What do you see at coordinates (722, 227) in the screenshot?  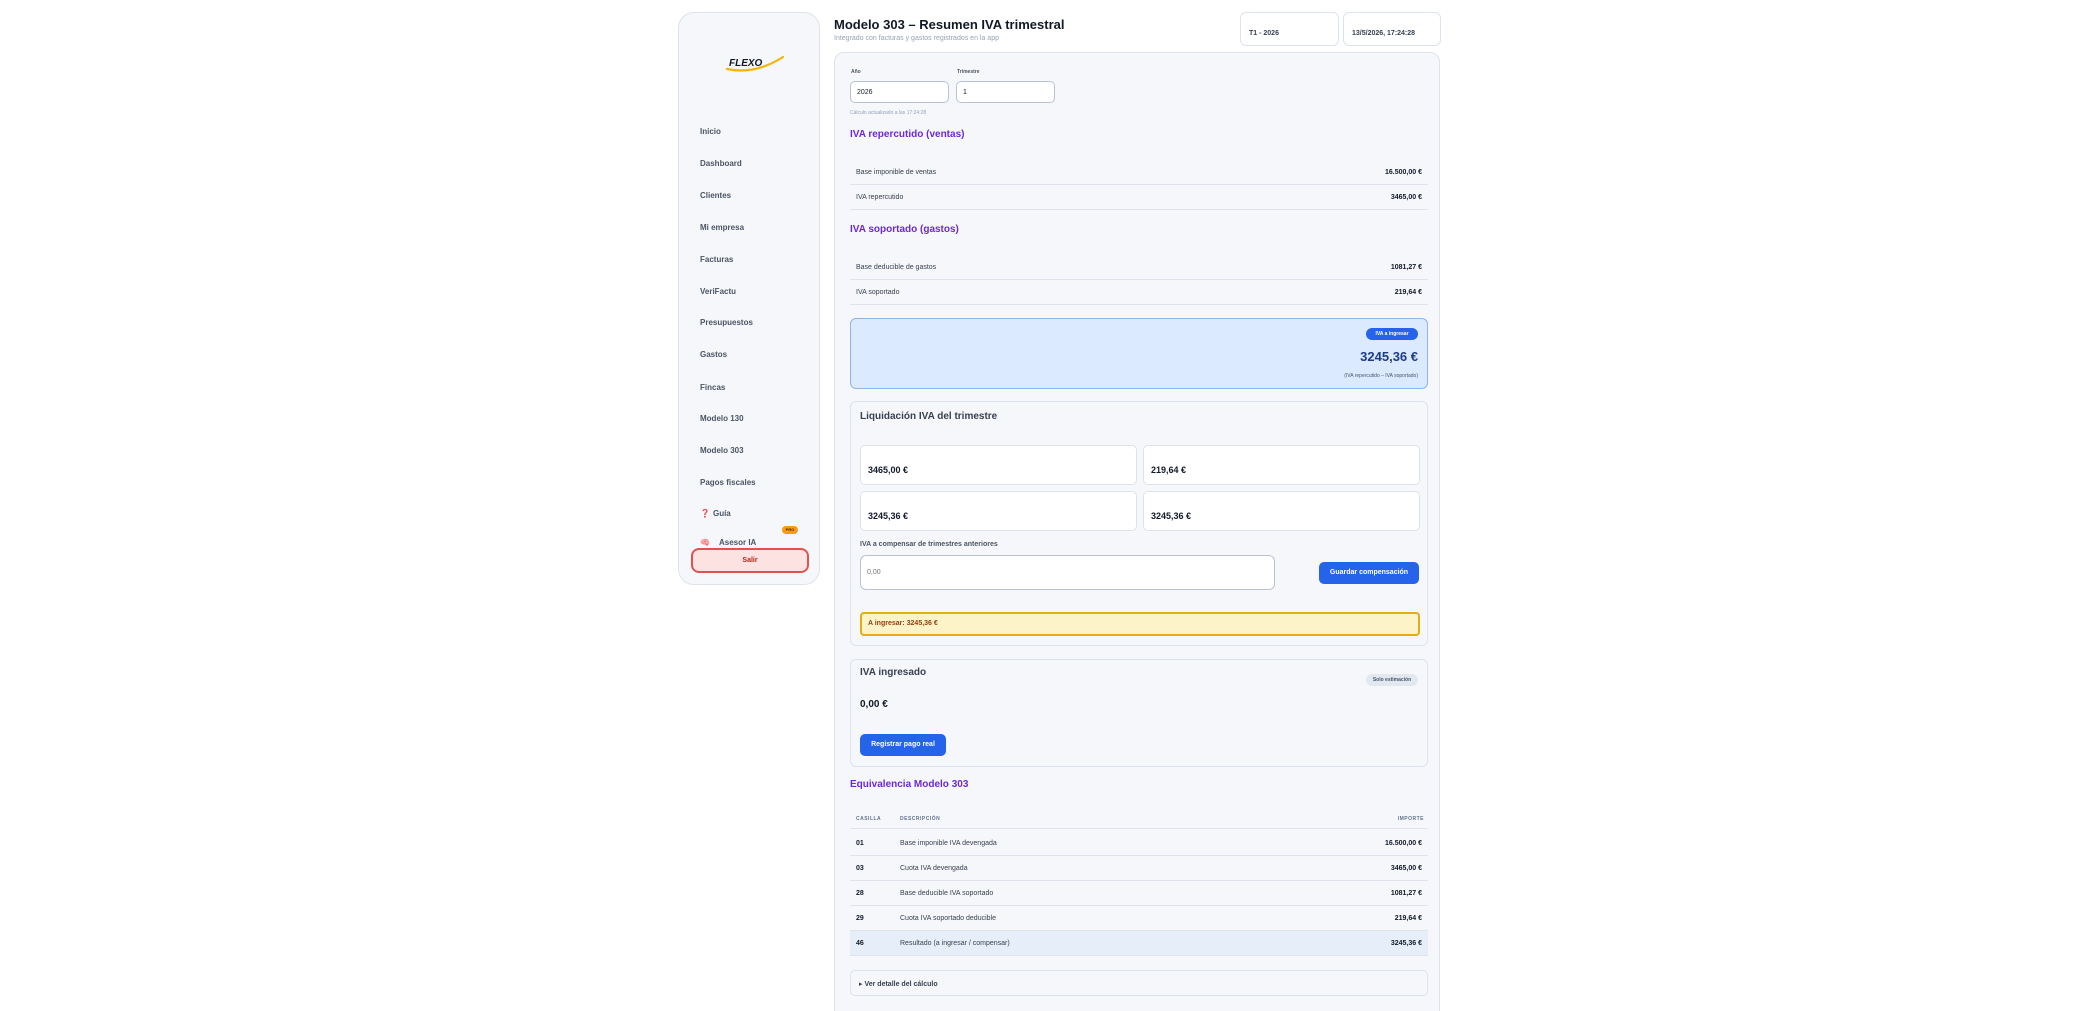 I see `sidebar-item-mi-empresa: Mi empresa` at bounding box center [722, 227].